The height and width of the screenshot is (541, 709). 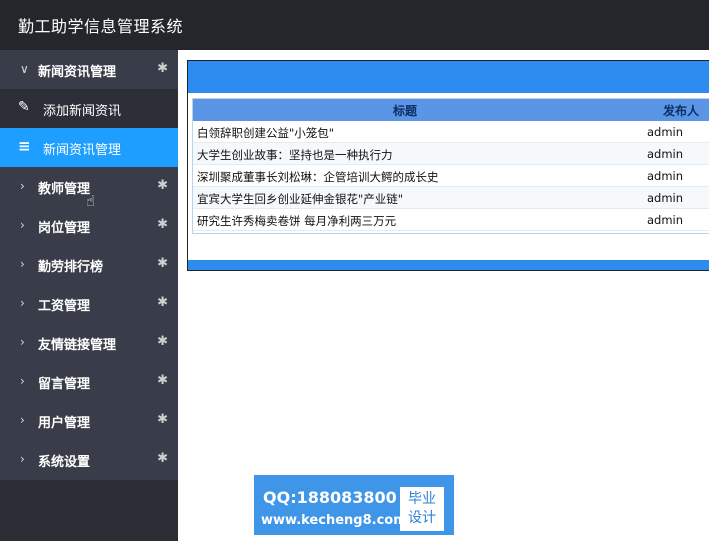 I want to click on sidebar-group-label: 留言管理, so click(x=64, y=384).